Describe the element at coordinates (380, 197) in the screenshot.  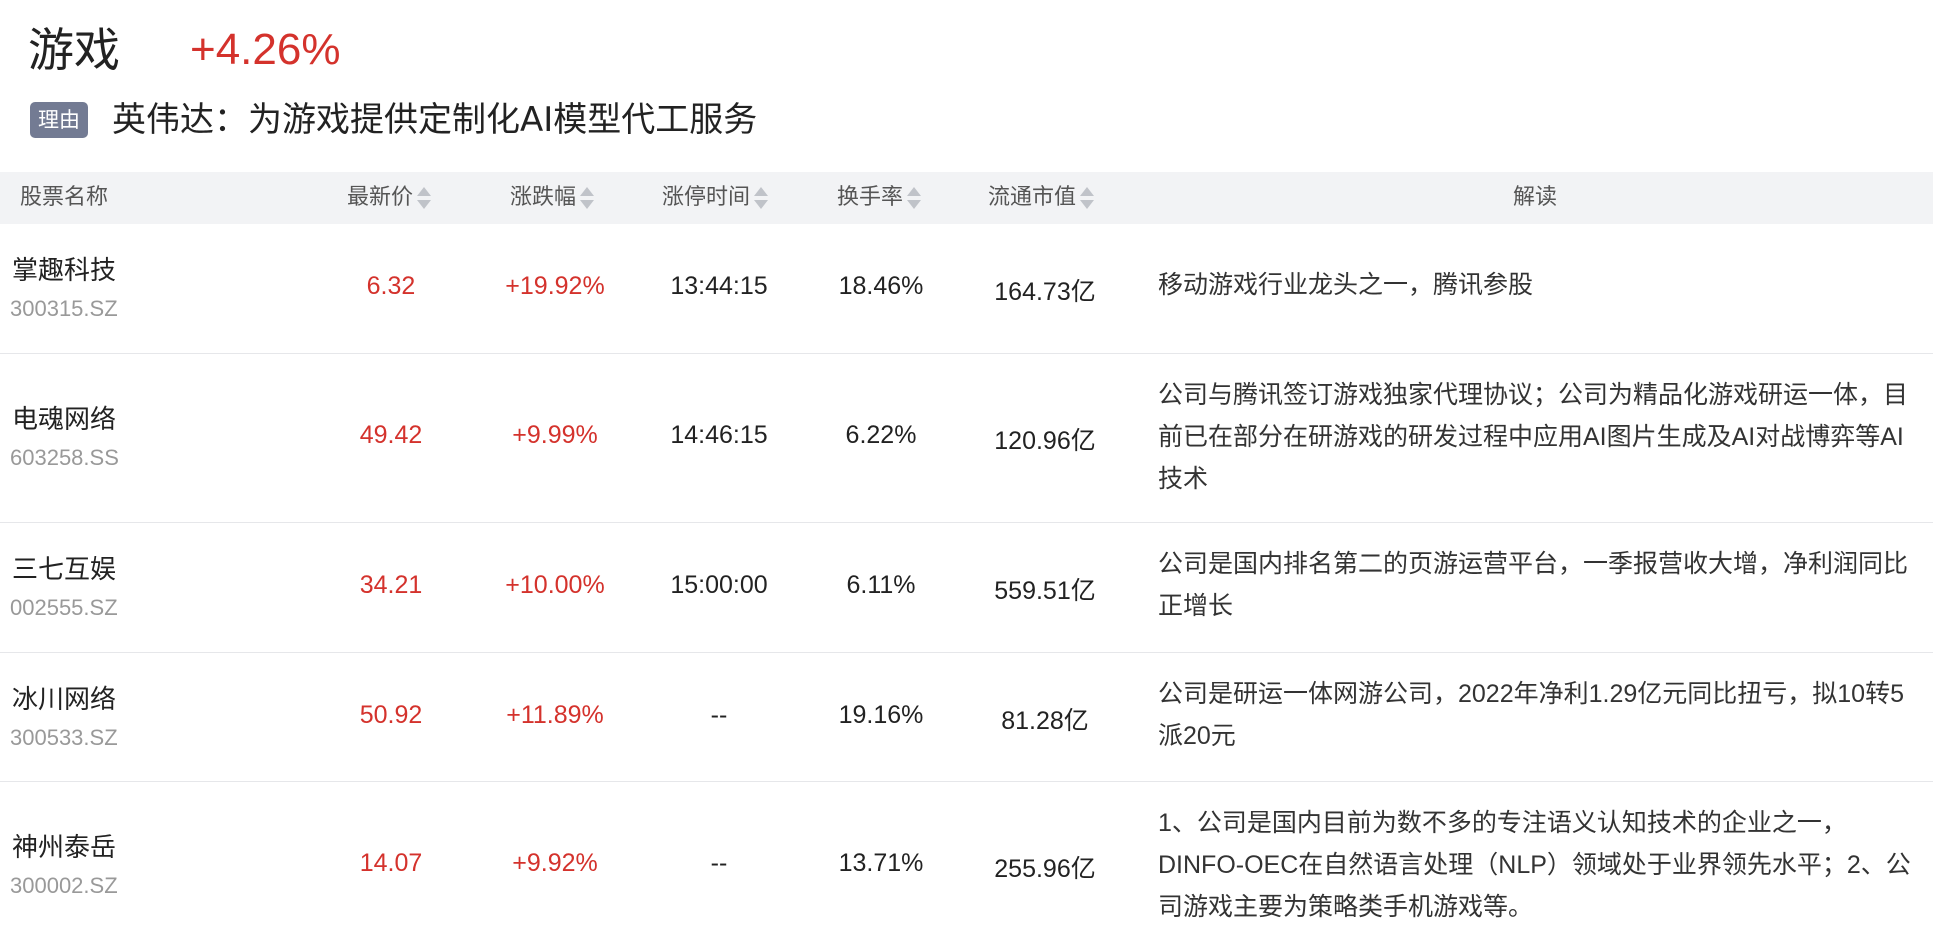
I see `col-price-label: 最新价` at that location.